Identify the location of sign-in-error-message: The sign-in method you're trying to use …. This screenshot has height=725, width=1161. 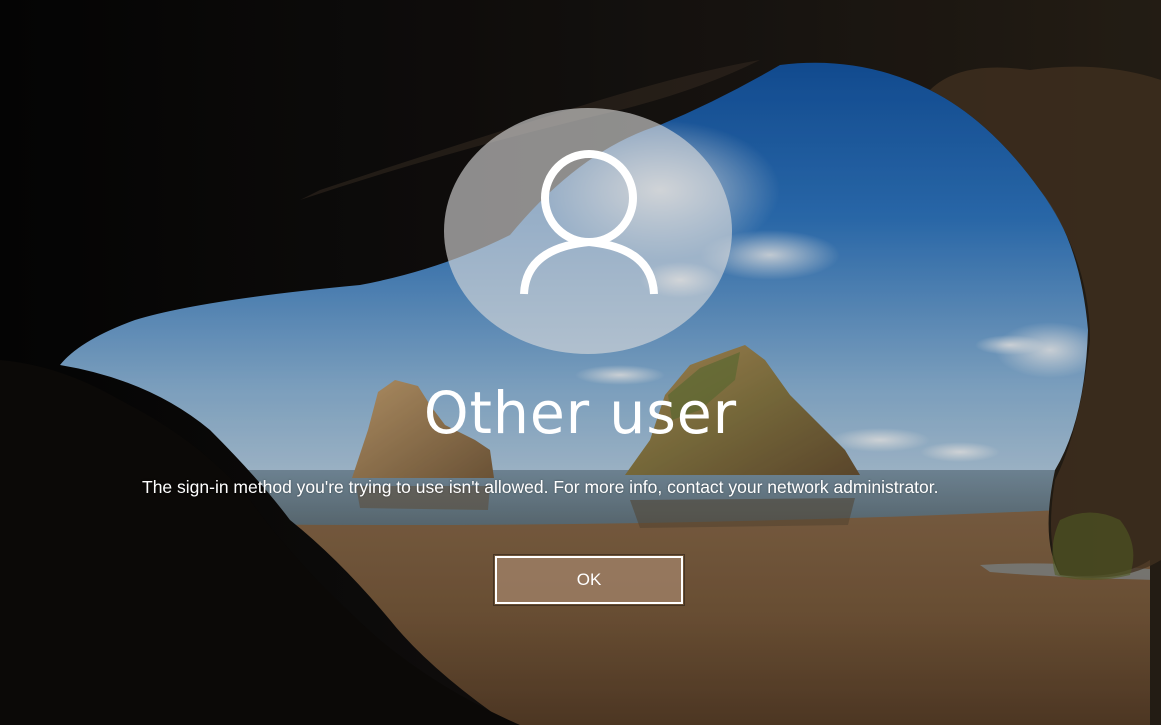
(540, 487).